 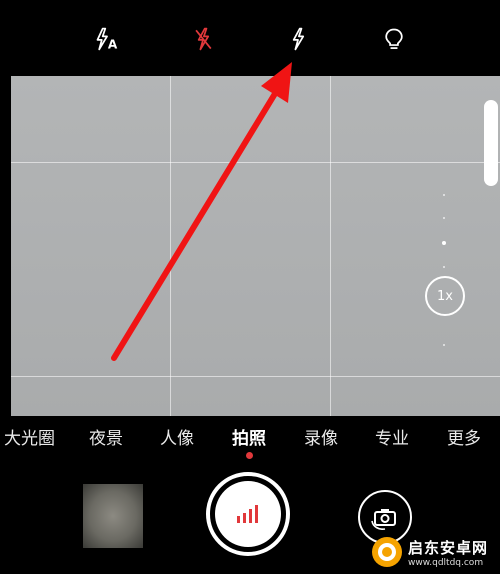 I want to click on watermark: 启东安卓网 www.qdltdq.com, so click(x=435, y=552).